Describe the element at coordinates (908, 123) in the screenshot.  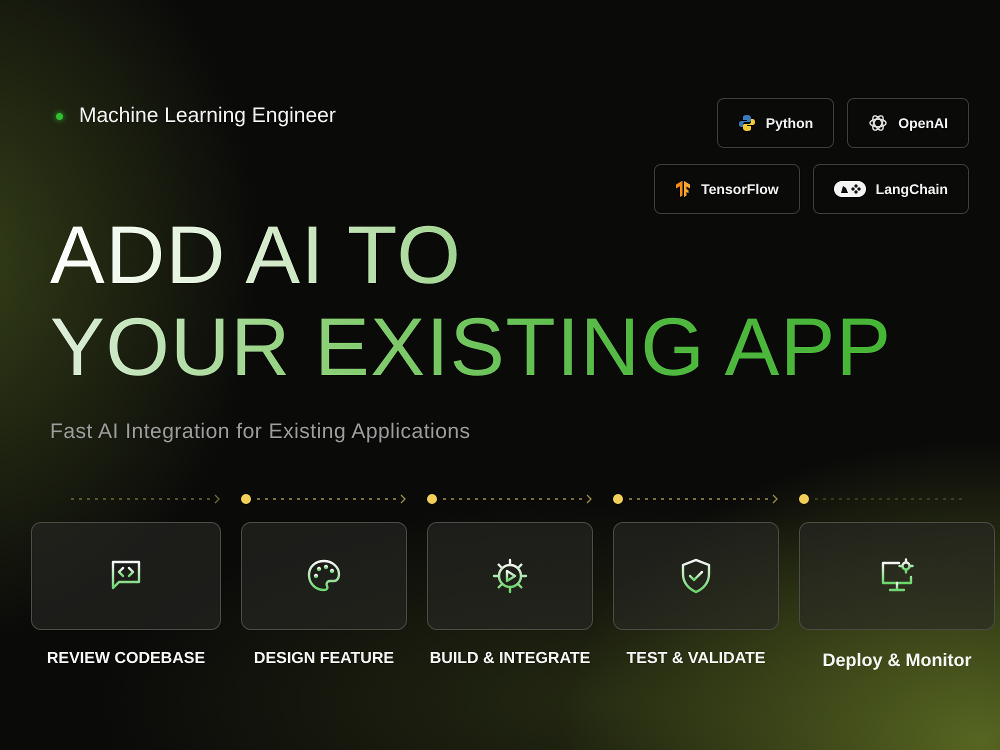
I see `tech-tag: OpenAI` at that location.